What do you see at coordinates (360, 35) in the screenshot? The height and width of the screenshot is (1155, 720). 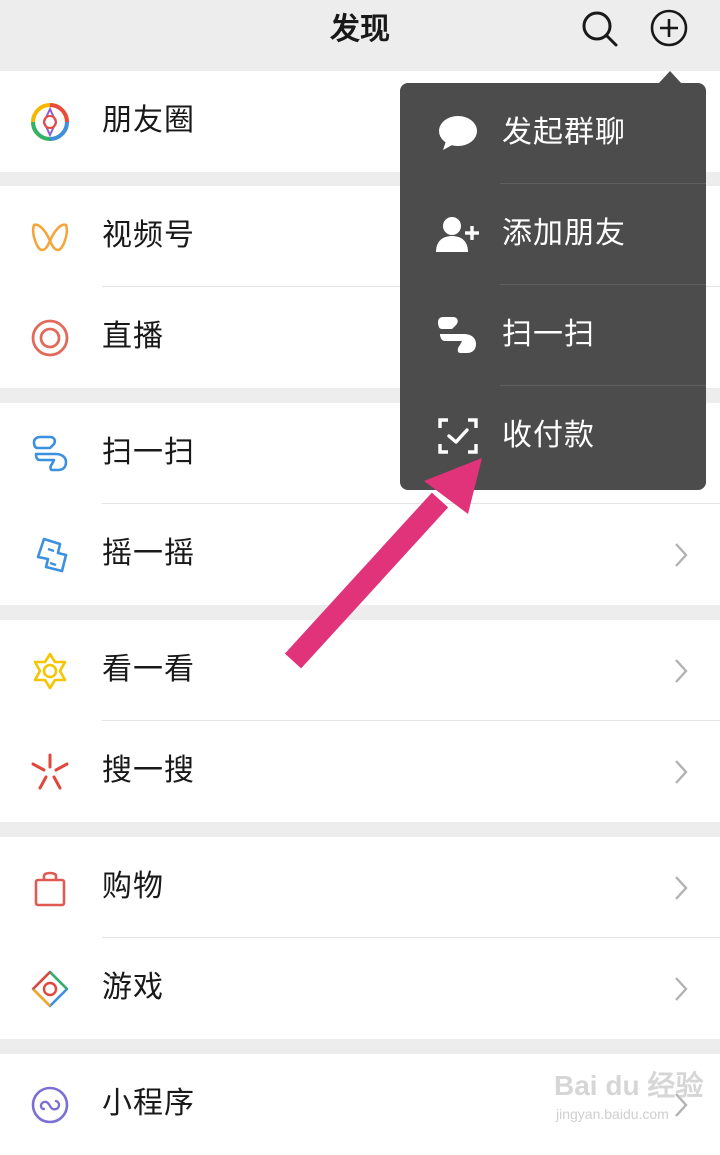 I see `top-bar: 发现` at bounding box center [360, 35].